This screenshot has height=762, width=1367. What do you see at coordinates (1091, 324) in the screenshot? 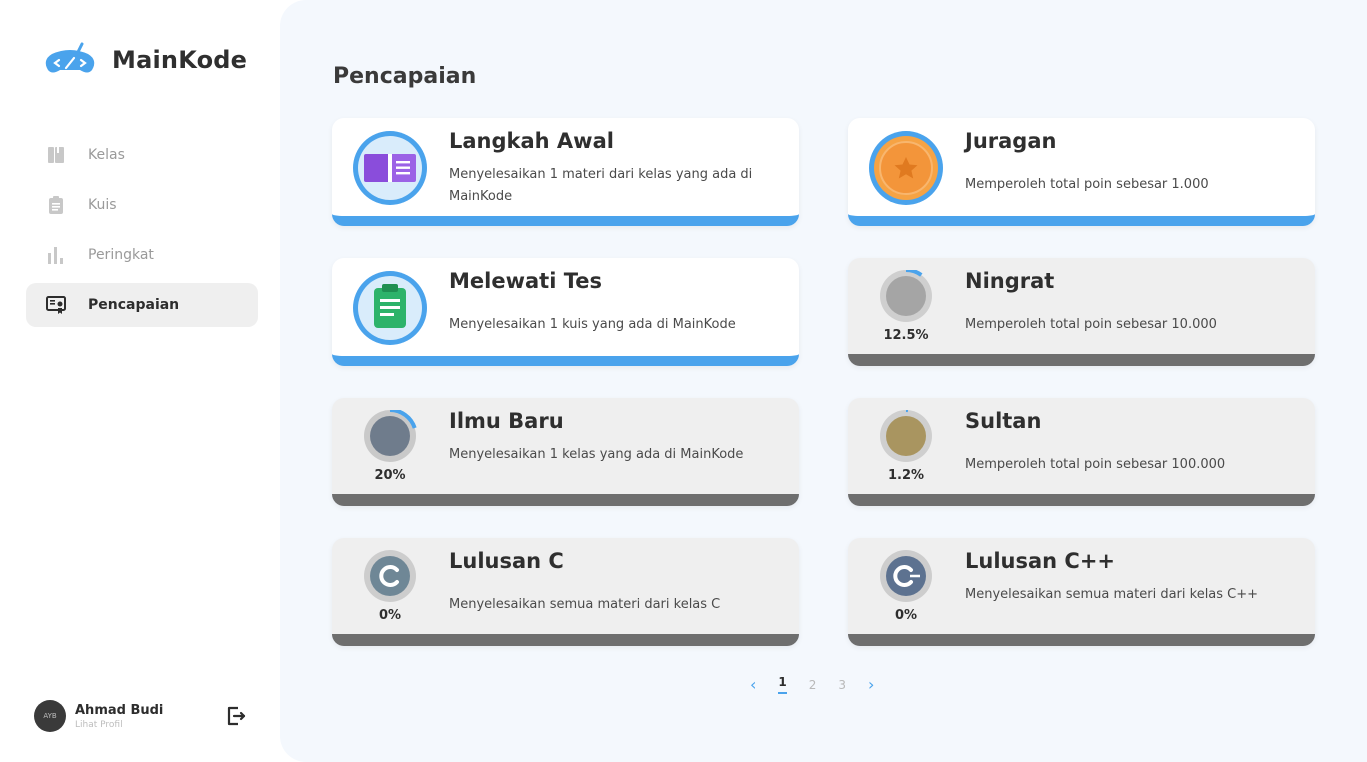
I see `achievement-desc: Memperoleh total poin sebesar 10.000` at bounding box center [1091, 324].